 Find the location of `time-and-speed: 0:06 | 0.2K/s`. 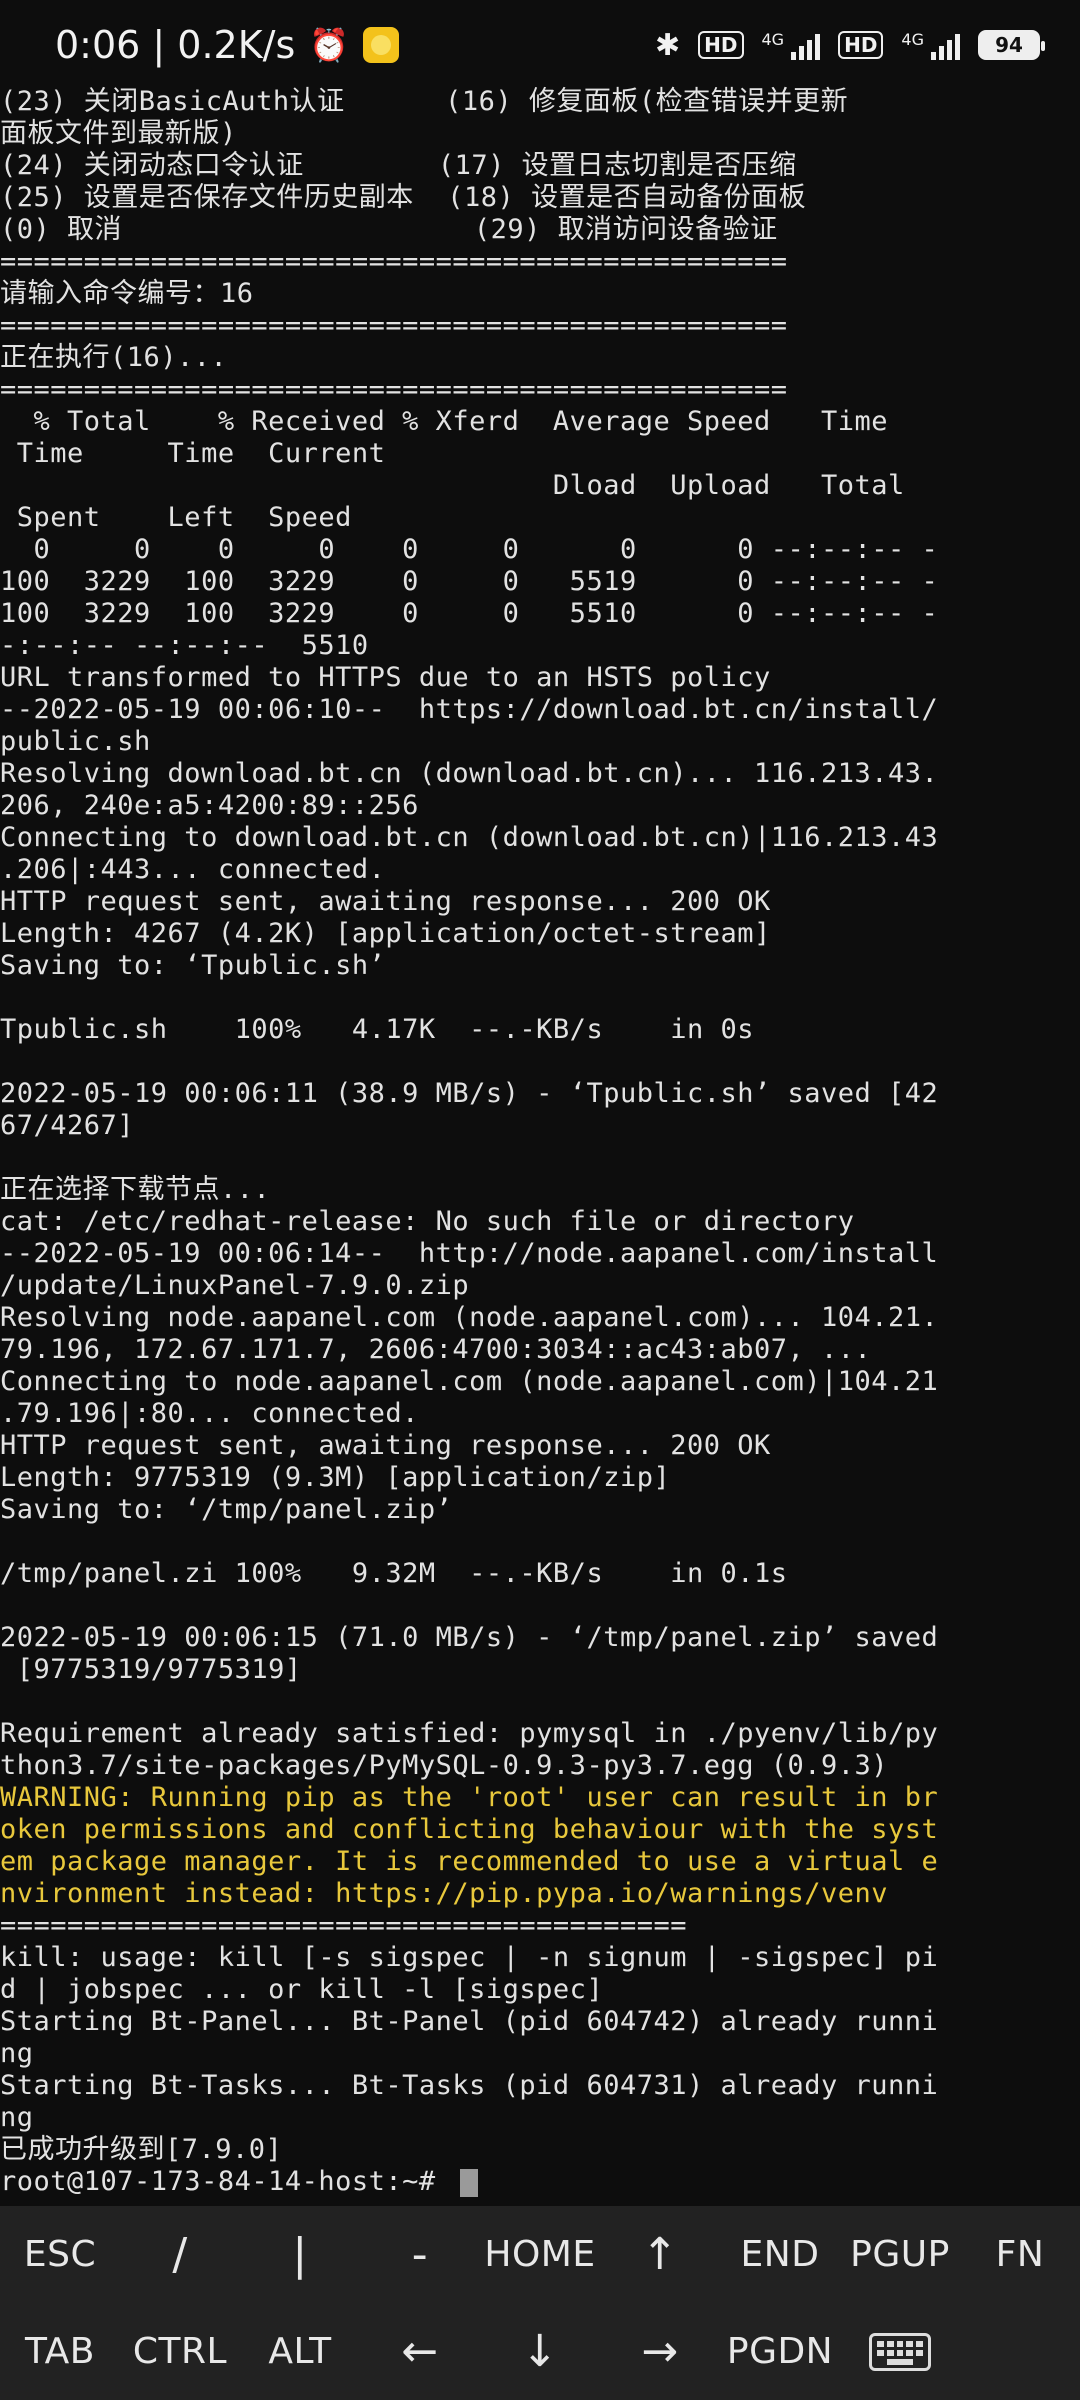

time-and-speed: 0:06 | 0.2K/s is located at coordinates (175, 45).